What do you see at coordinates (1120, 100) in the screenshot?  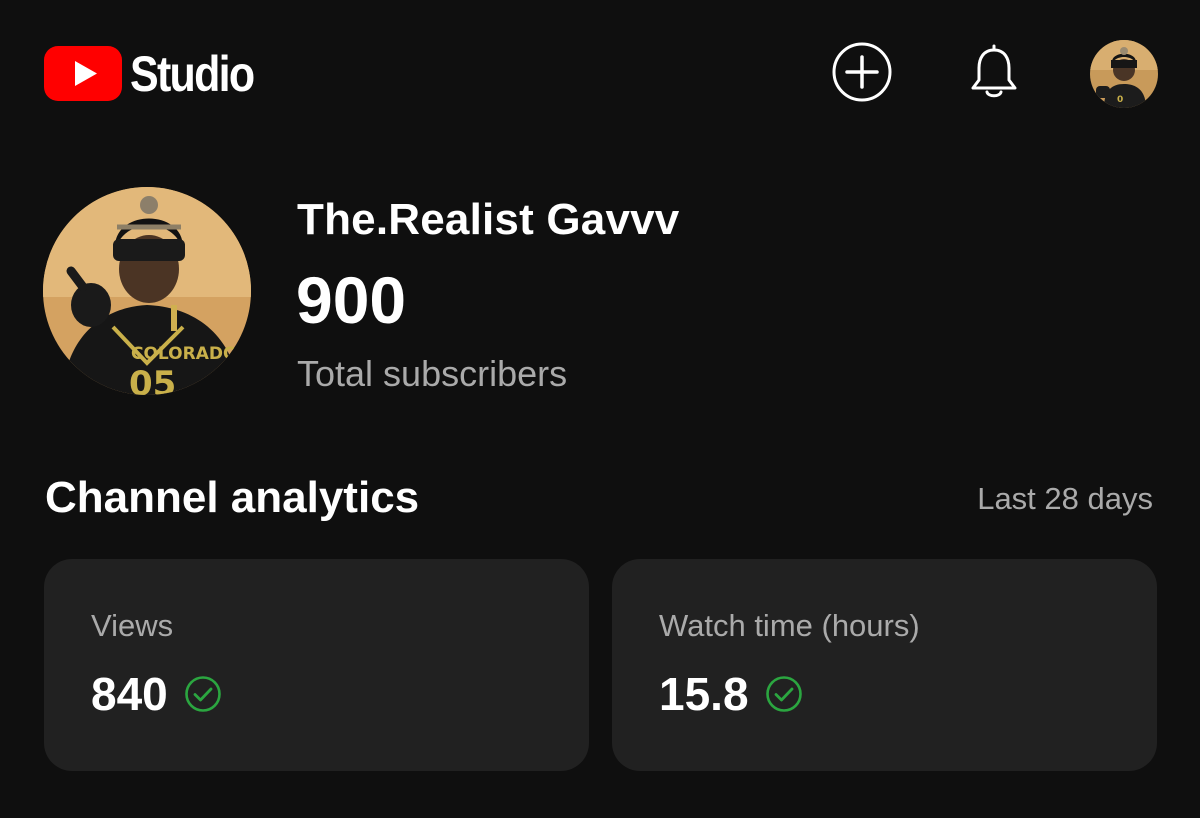 I see `svg-text: 0` at bounding box center [1120, 100].